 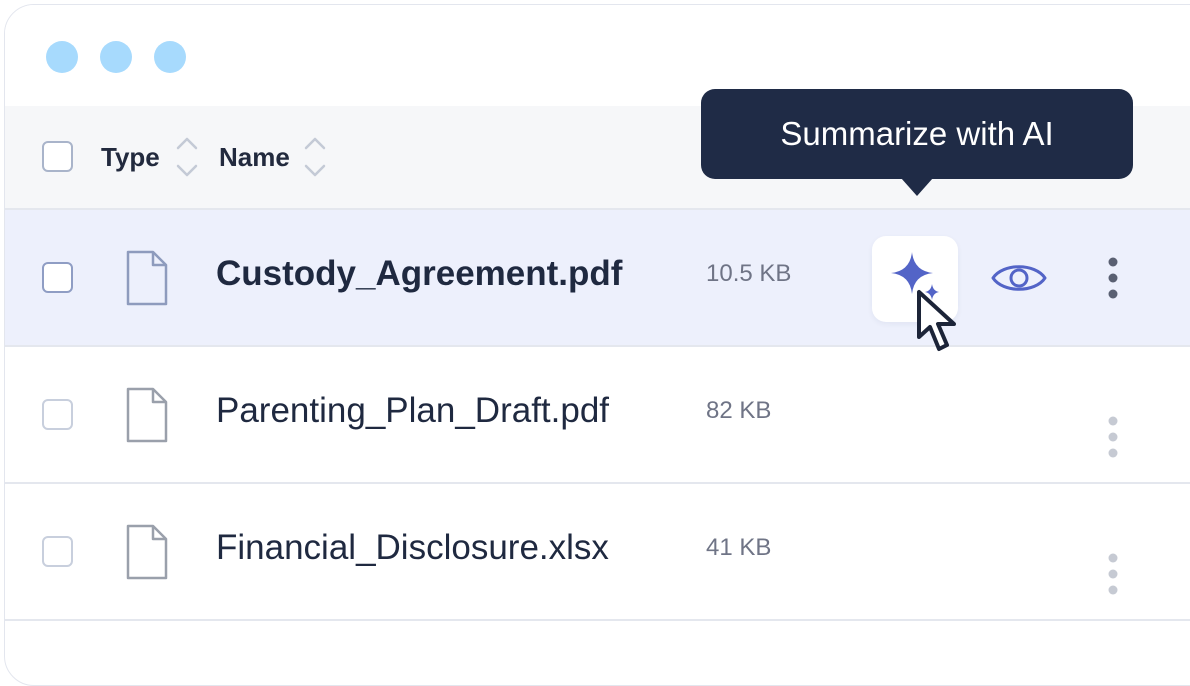 I want to click on eye-icon, so click(x=1019, y=278).